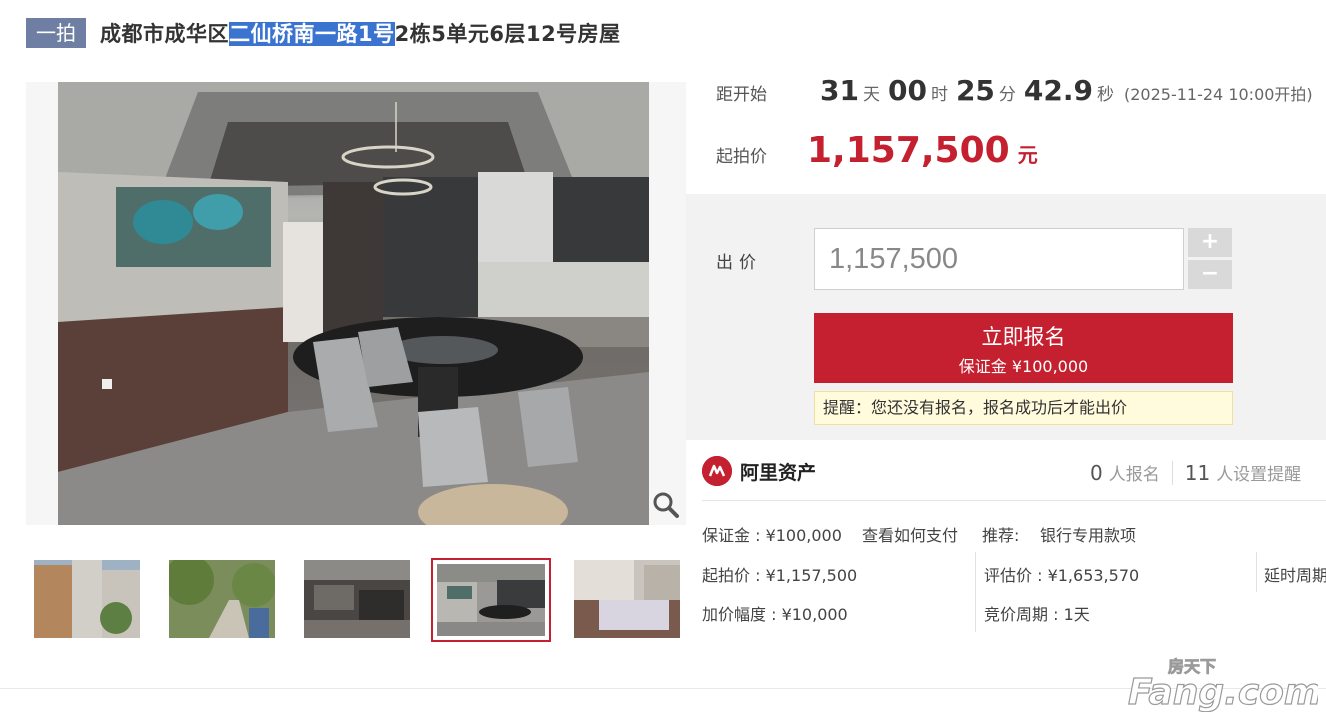 This screenshot has width=1326, height=723. What do you see at coordinates (1223, 692) in the screenshot?
I see `watermark-main: Fang.com` at bounding box center [1223, 692].